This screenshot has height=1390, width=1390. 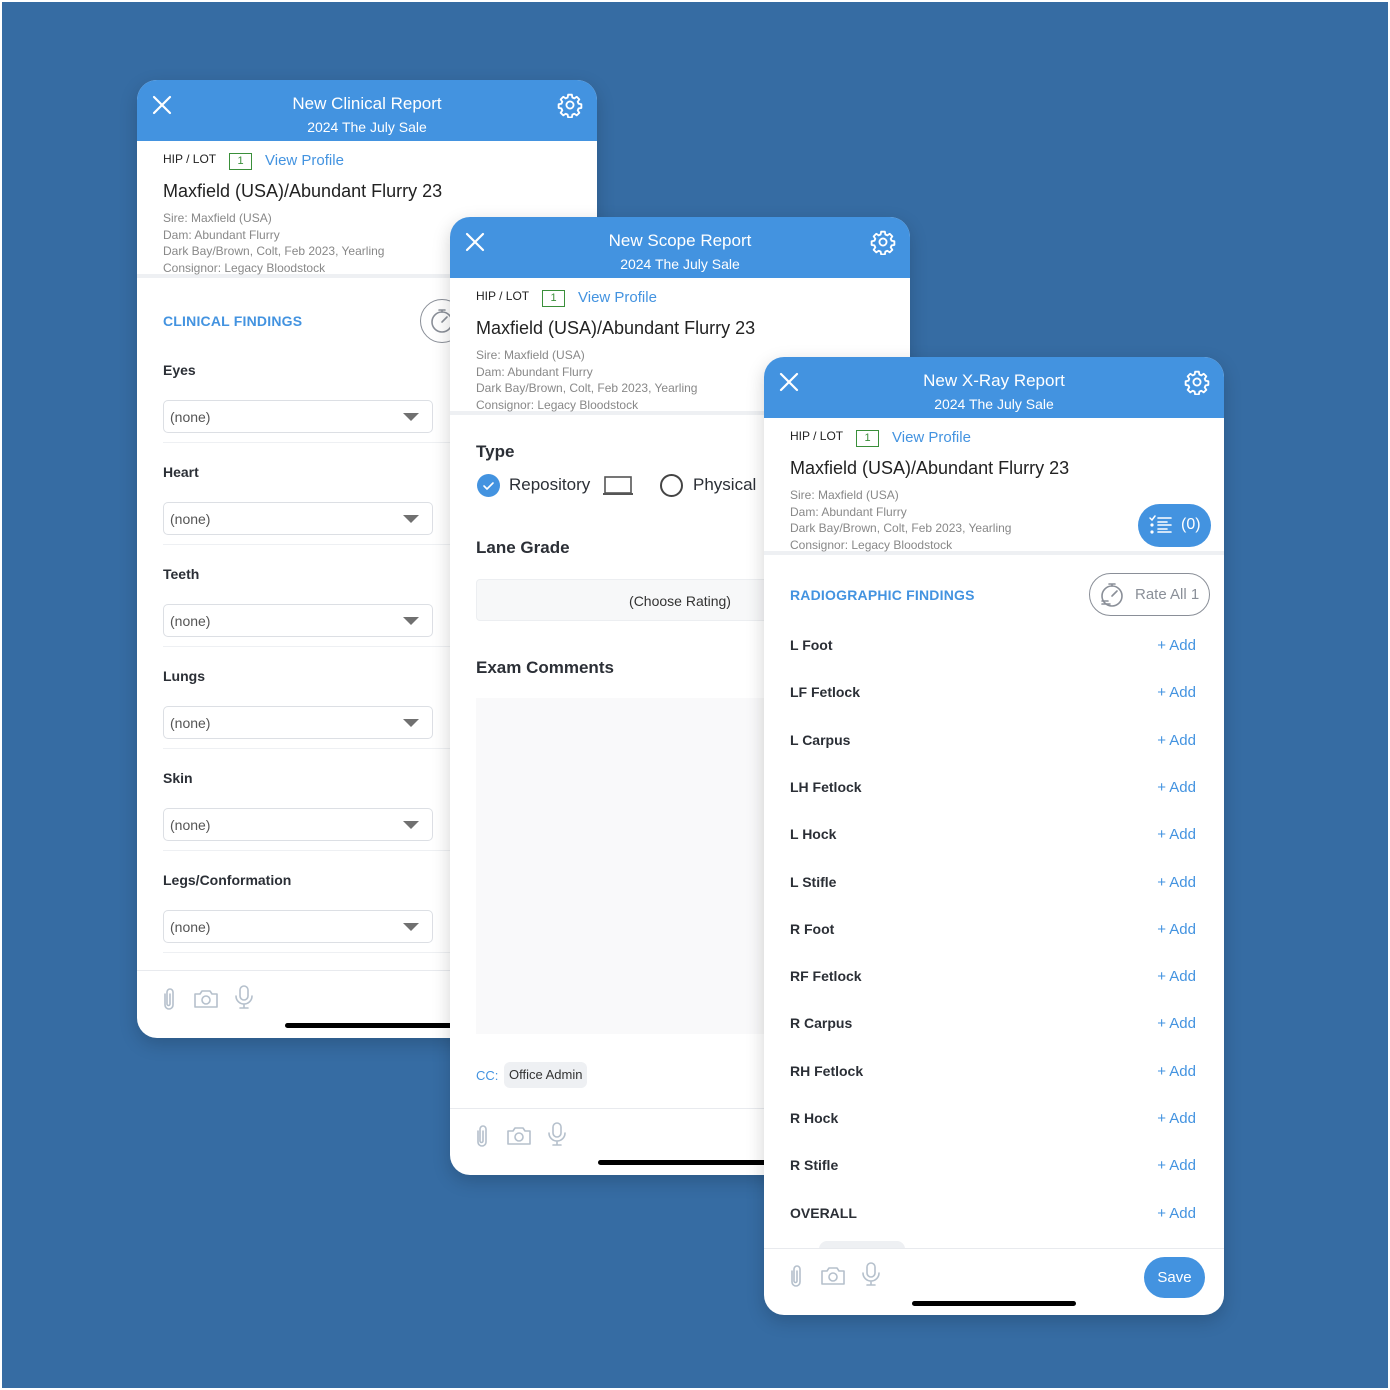 I want to click on eyes-select: (none), so click(x=298, y=416).